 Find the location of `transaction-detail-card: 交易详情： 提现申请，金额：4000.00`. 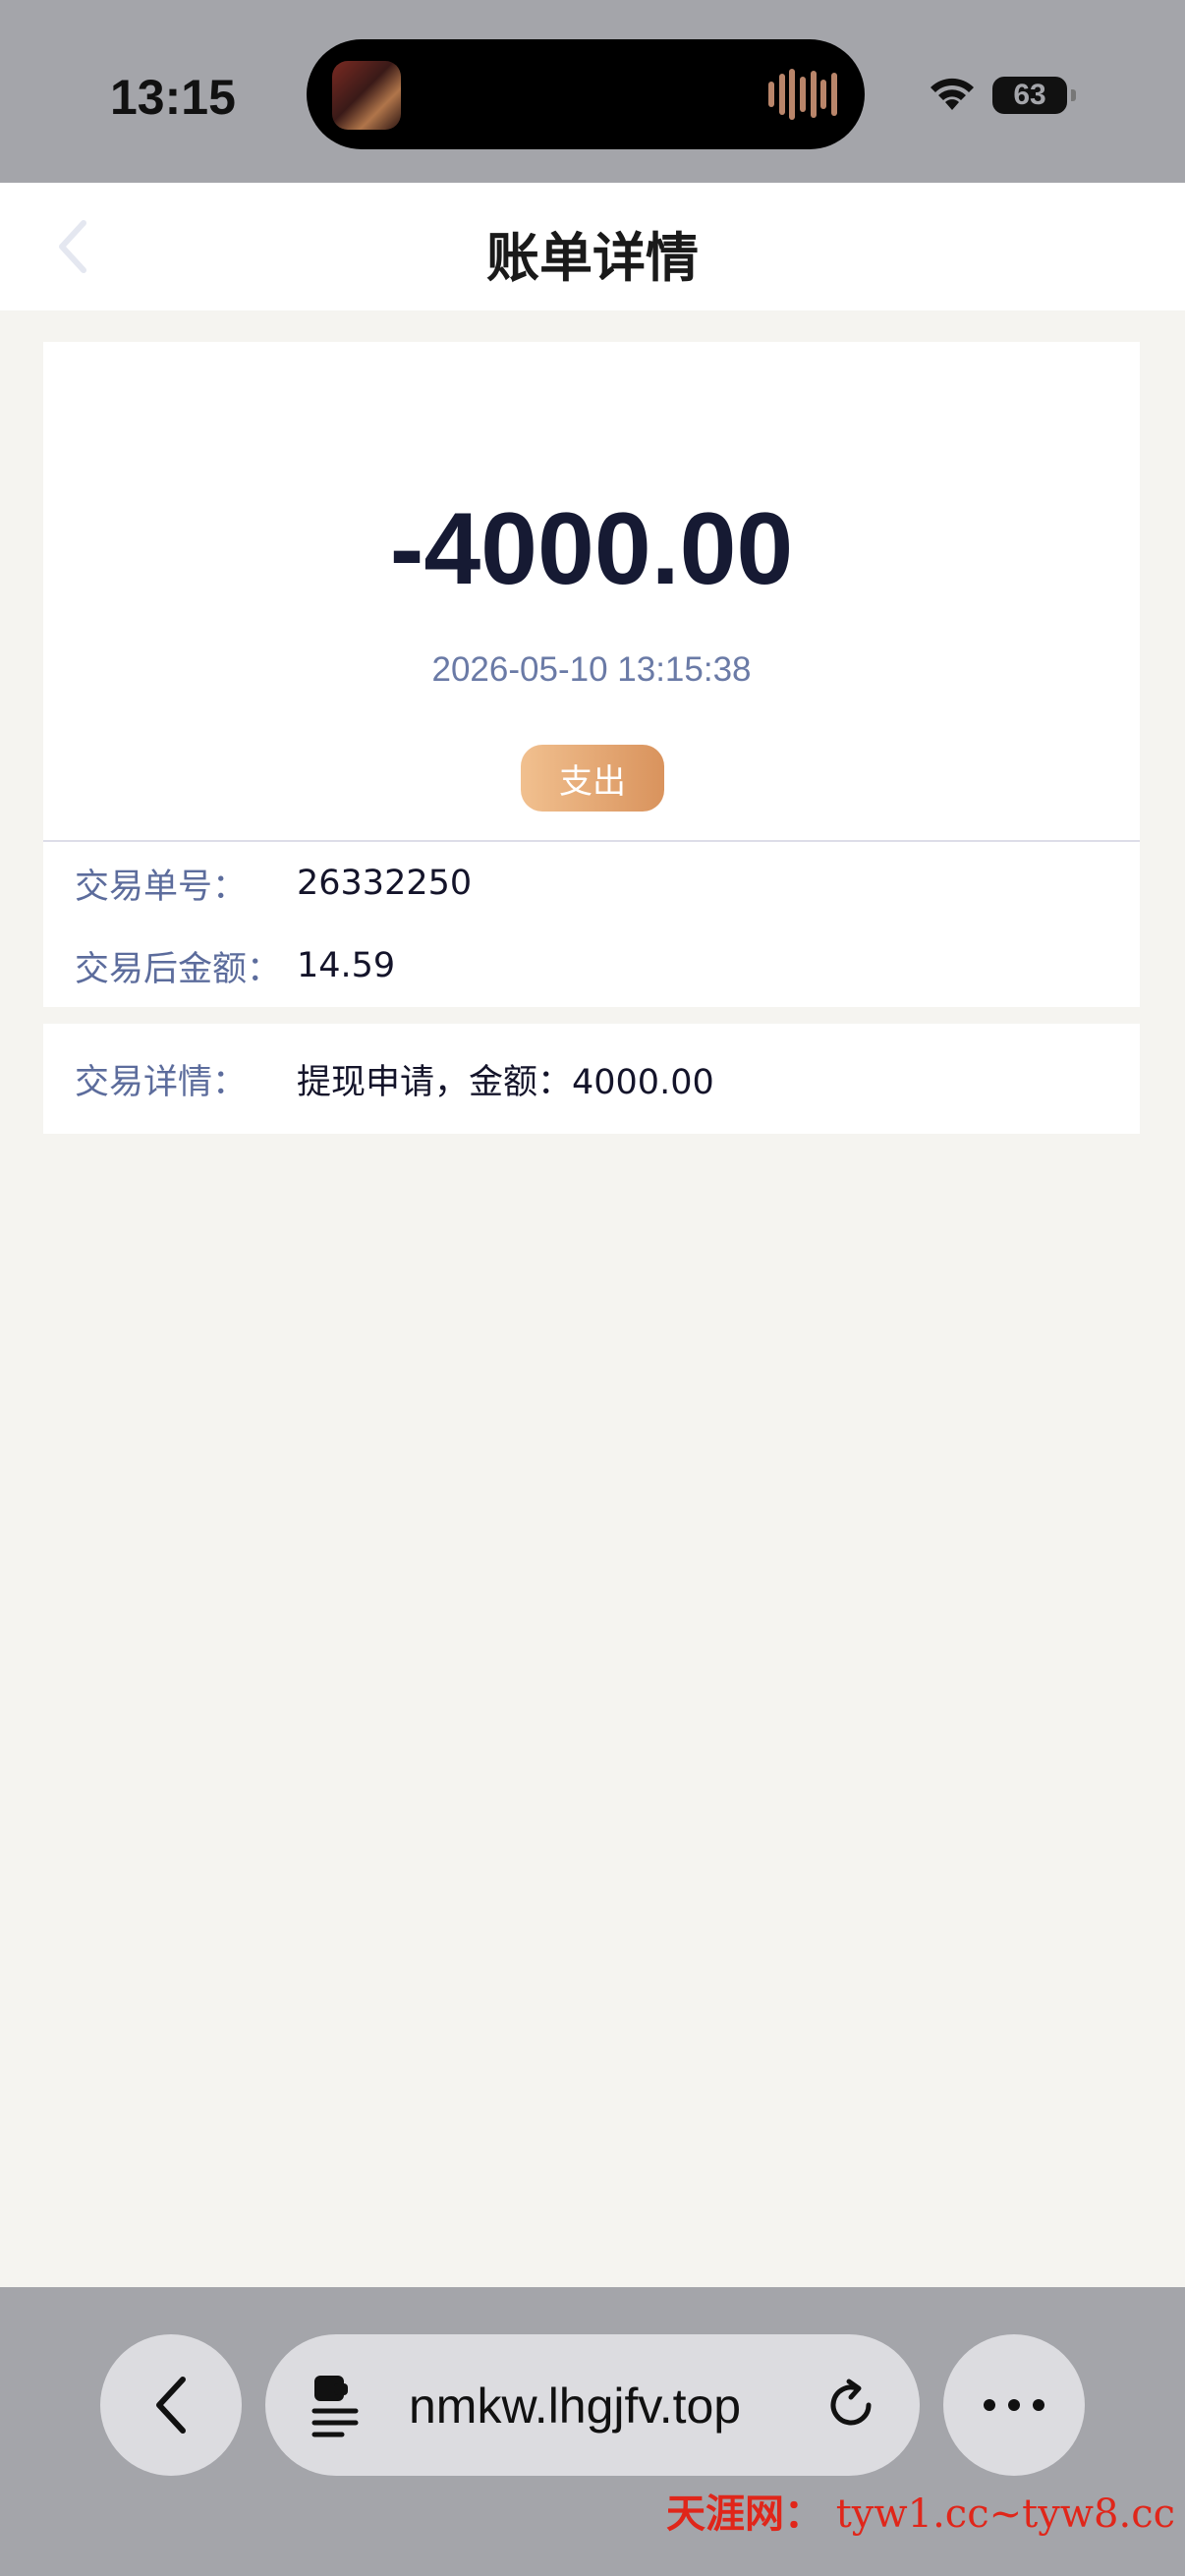

transaction-detail-card: 交易详情： 提现申请，金额：4000.00 is located at coordinates (592, 1079).